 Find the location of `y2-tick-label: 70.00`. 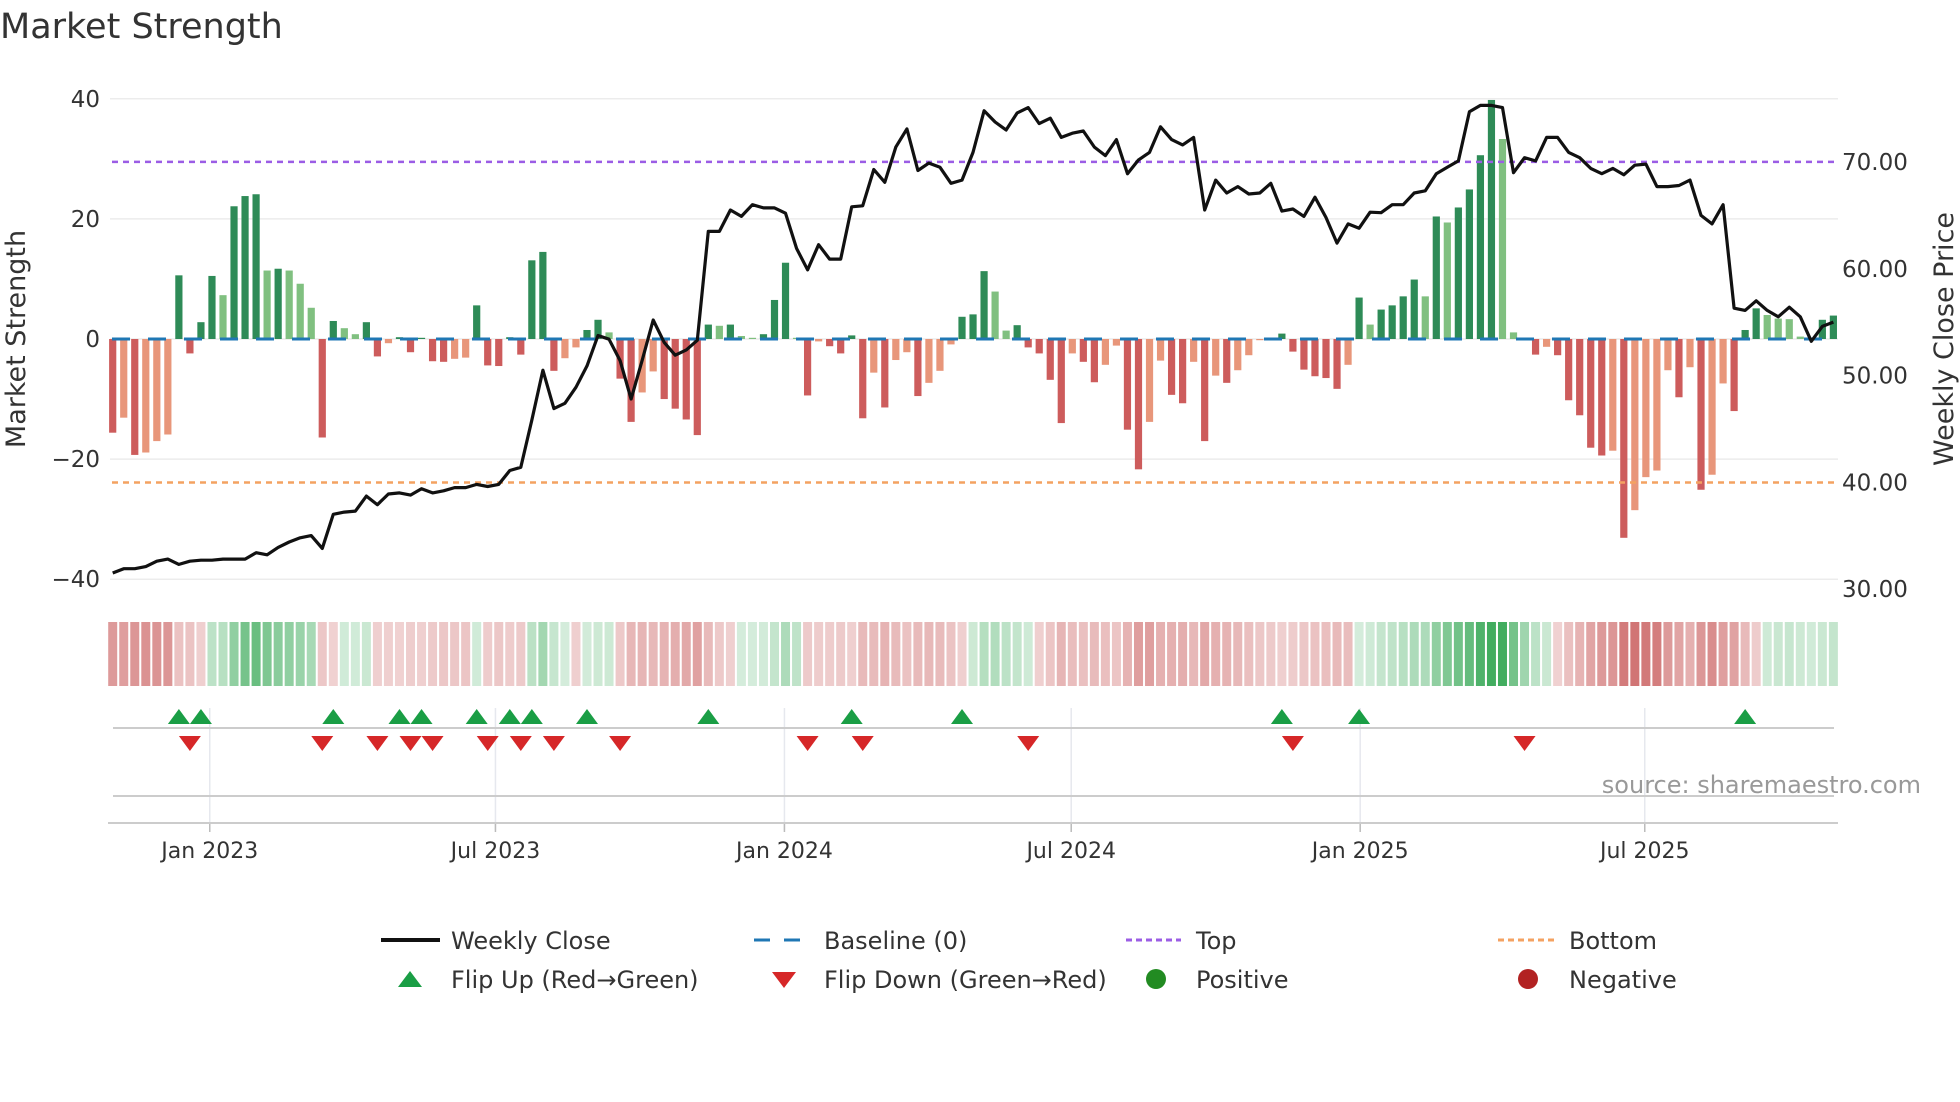

y2-tick-label: 70.00 is located at coordinates (1875, 163).